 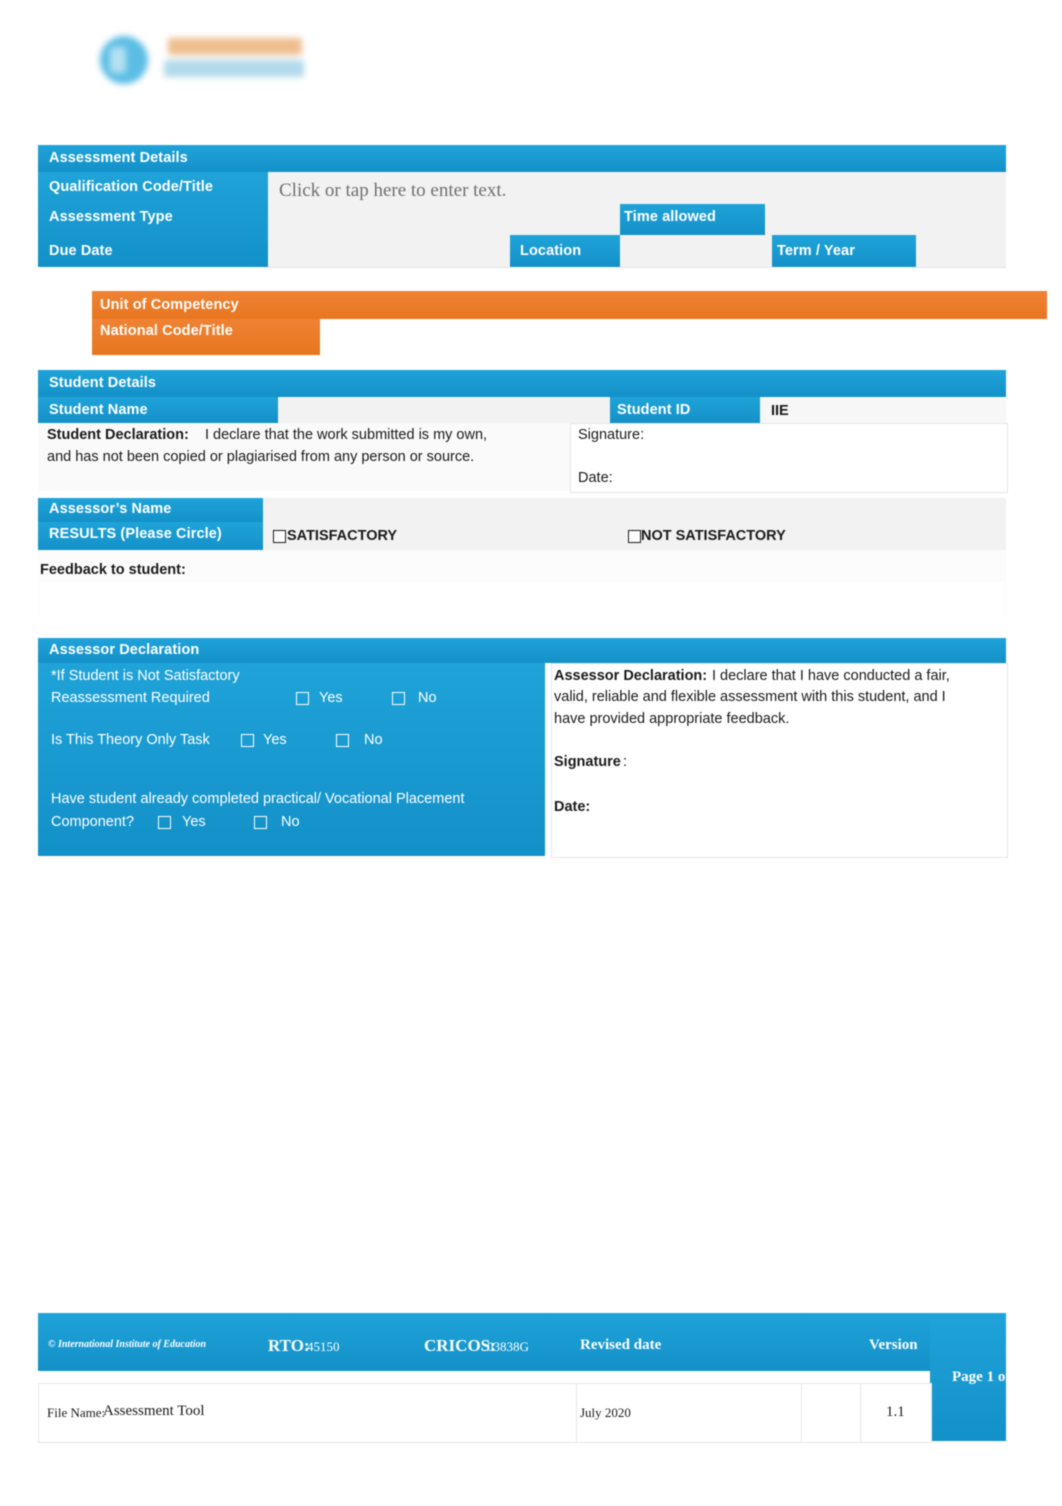 I want to click on footer-filename-label: File Name:, so click(x=76, y=1412).